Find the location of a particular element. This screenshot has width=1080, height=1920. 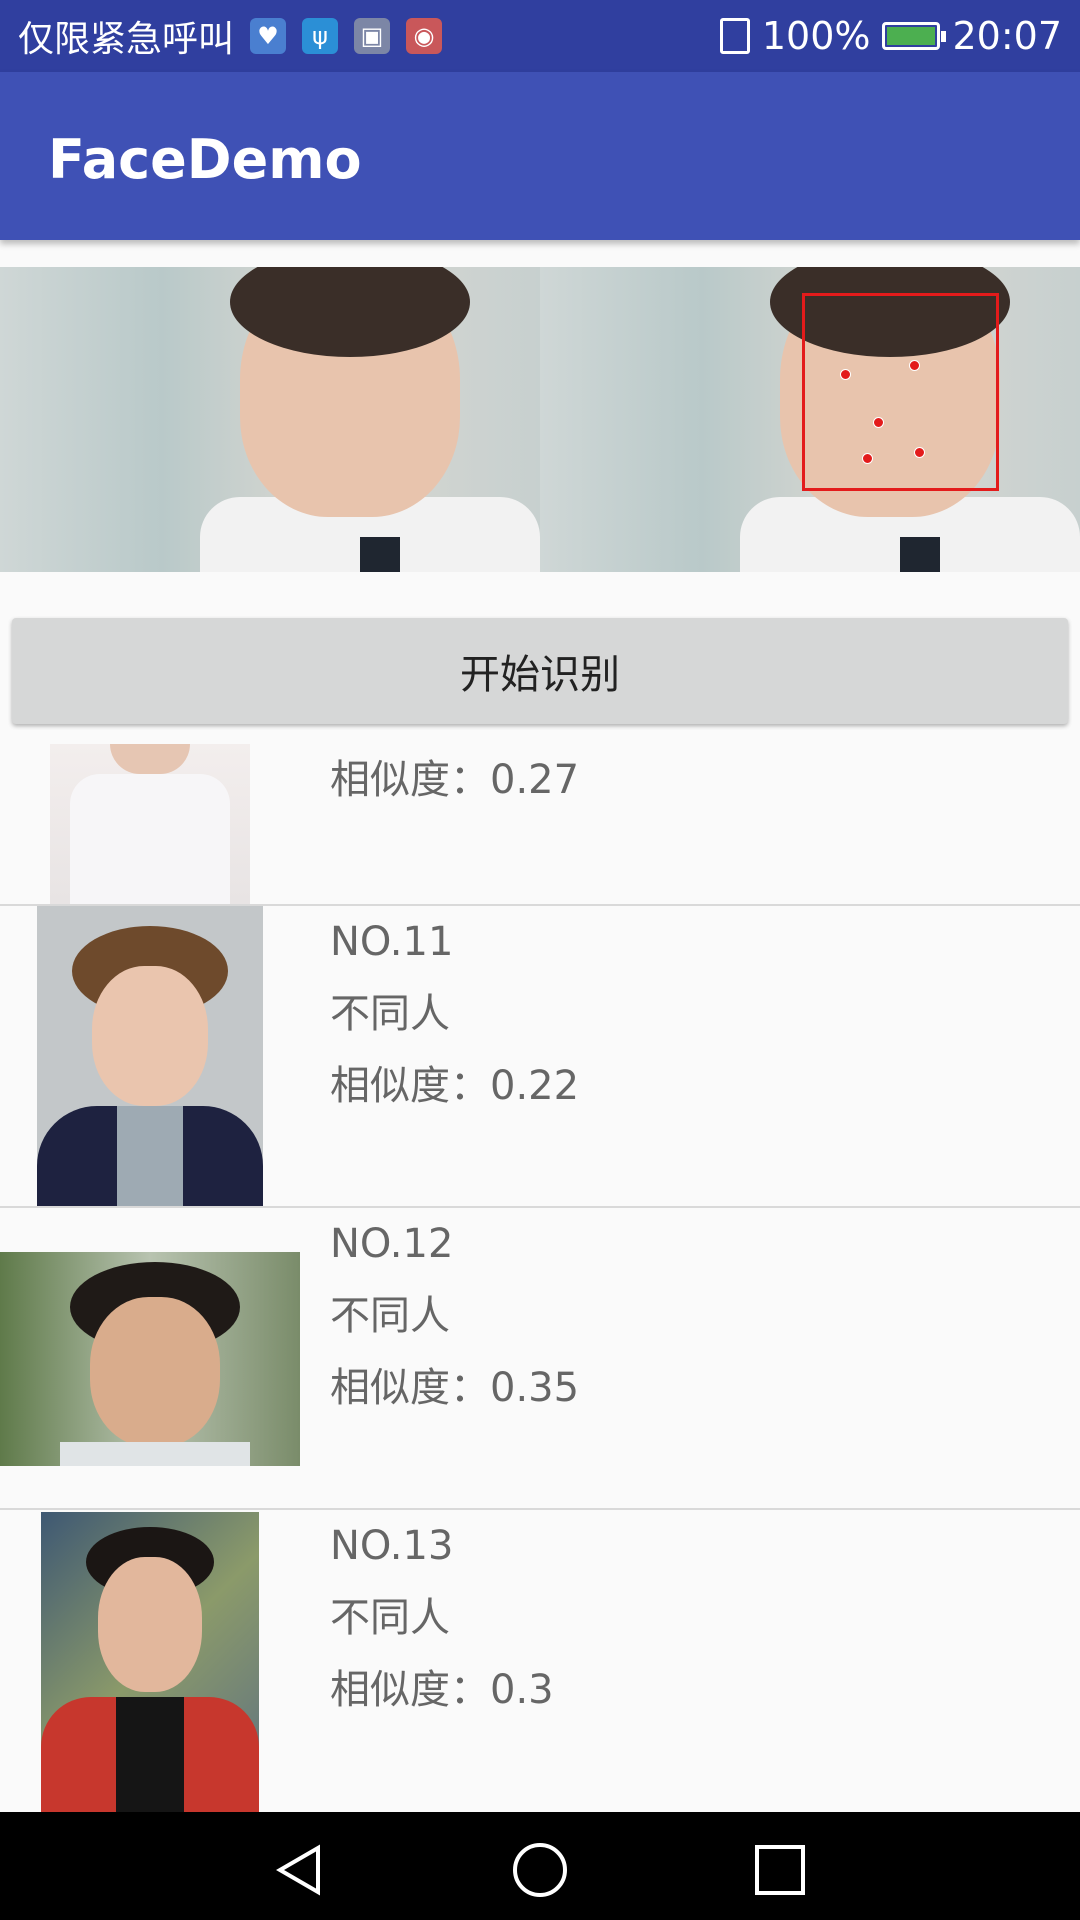

back-icon is located at coordinates (300, 1870).